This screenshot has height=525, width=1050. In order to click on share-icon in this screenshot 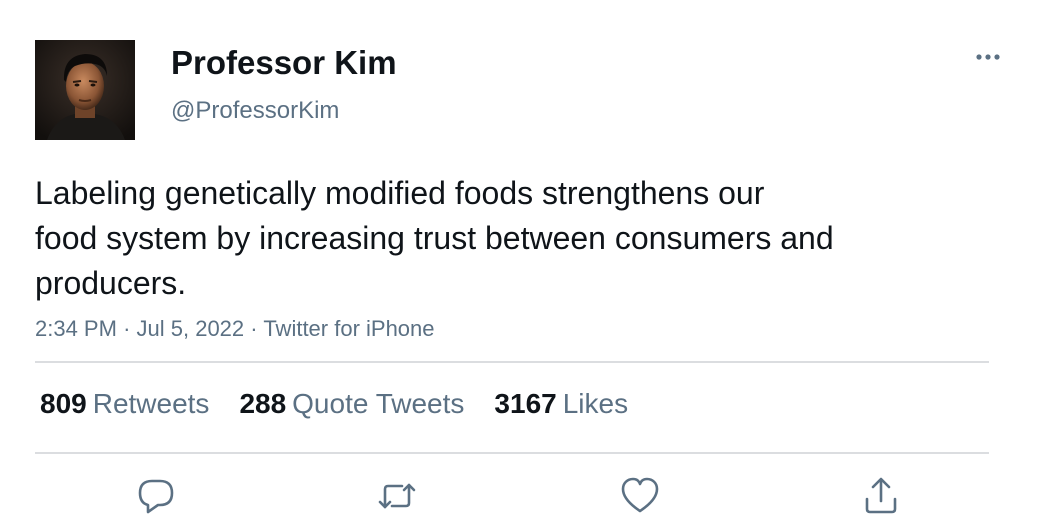, I will do `click(881, 495)`.